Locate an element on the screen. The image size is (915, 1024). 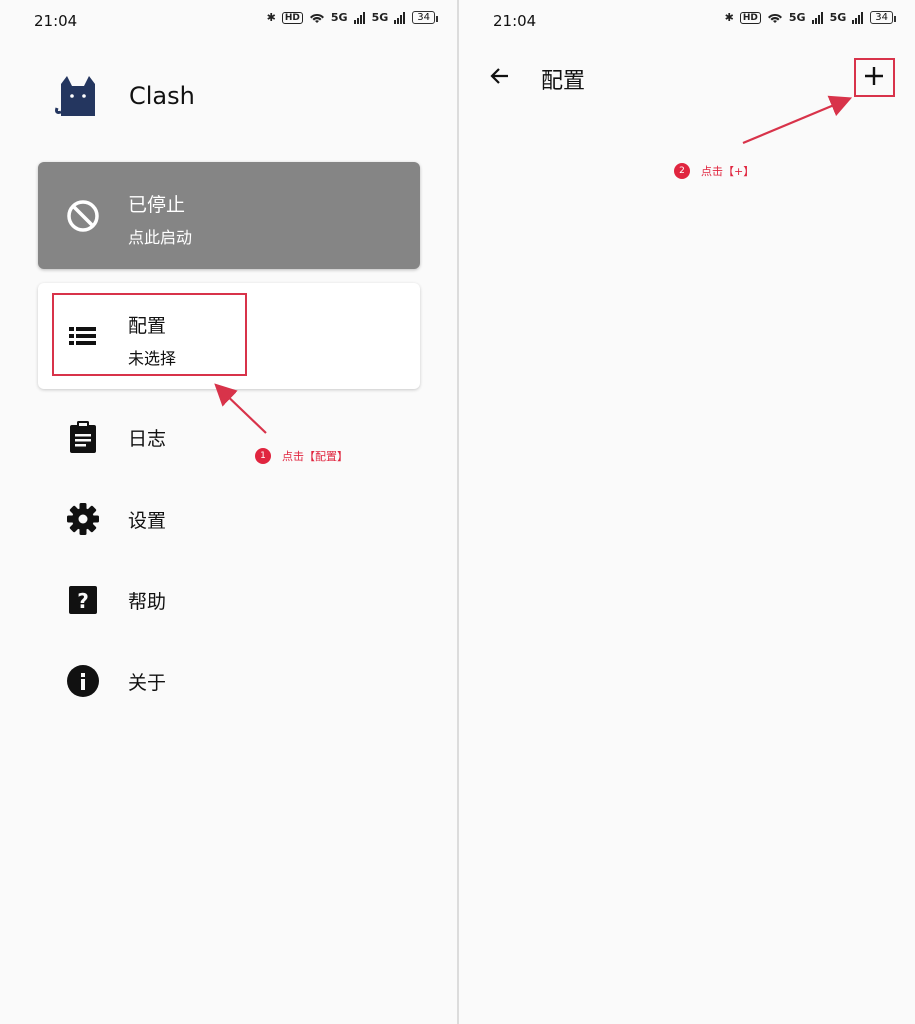
annotation-step-2: 2 点击【+】 is located at coordinates (714, 171).